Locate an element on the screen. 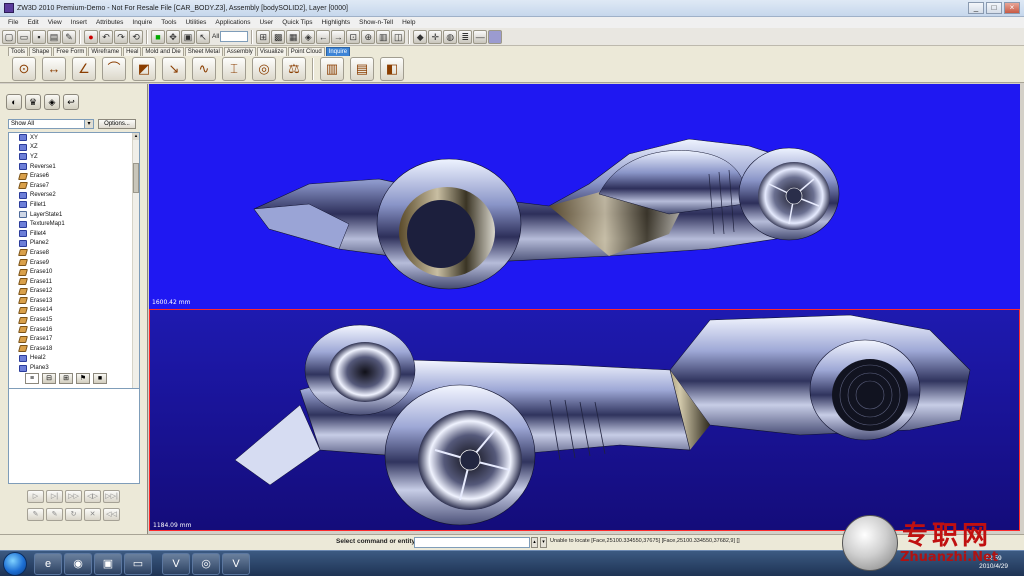 The image size is (1024, 576). command-input is located at coordinates (472, 542).